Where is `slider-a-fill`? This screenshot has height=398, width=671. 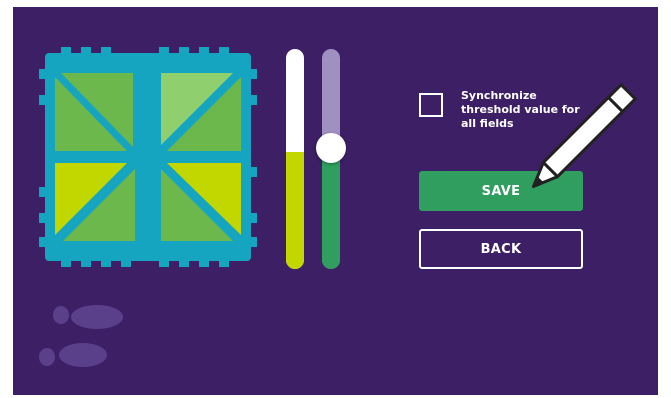
slider-a-fill is located at coordinates (295, 210).